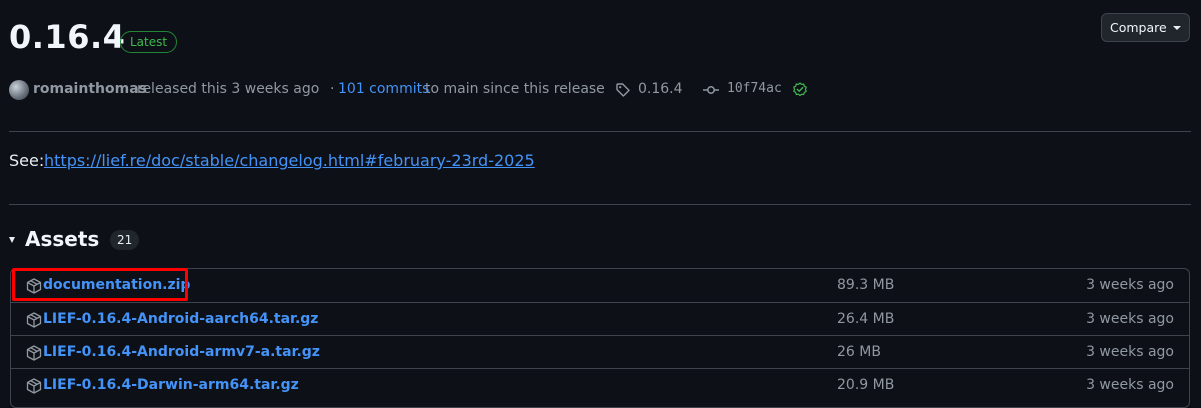 Image resolution: width=1201 pixels, height=408 pixels. Describe the element at coordinates (116, 285) in the screenshot. I see `asset-link: documentation.zip` at that location.